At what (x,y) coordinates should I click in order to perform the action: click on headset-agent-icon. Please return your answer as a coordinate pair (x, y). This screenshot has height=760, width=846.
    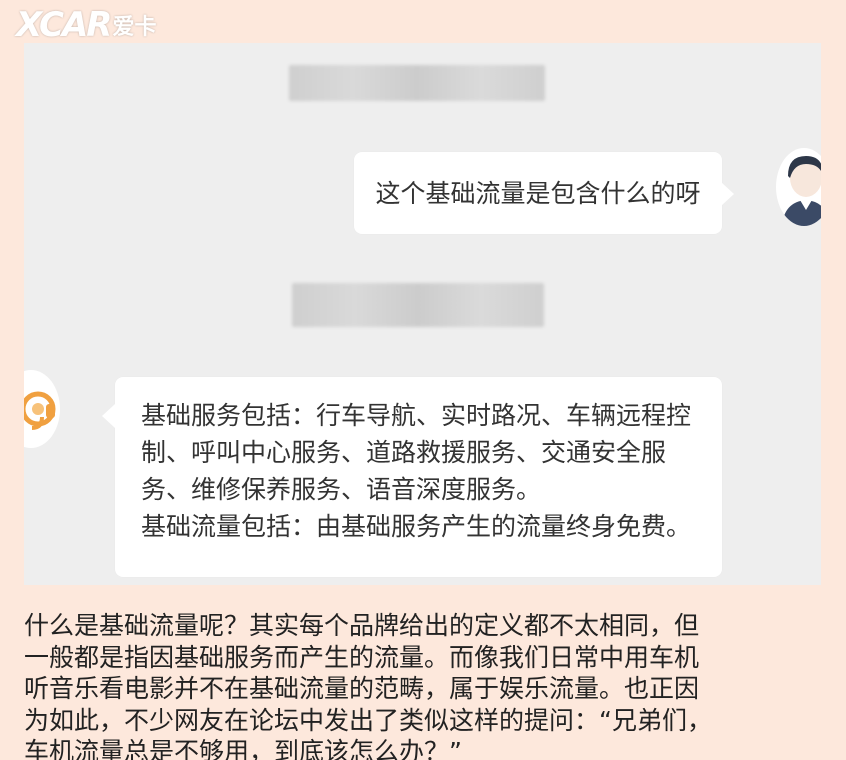
    Looking at the image, I should click on (42, 409).